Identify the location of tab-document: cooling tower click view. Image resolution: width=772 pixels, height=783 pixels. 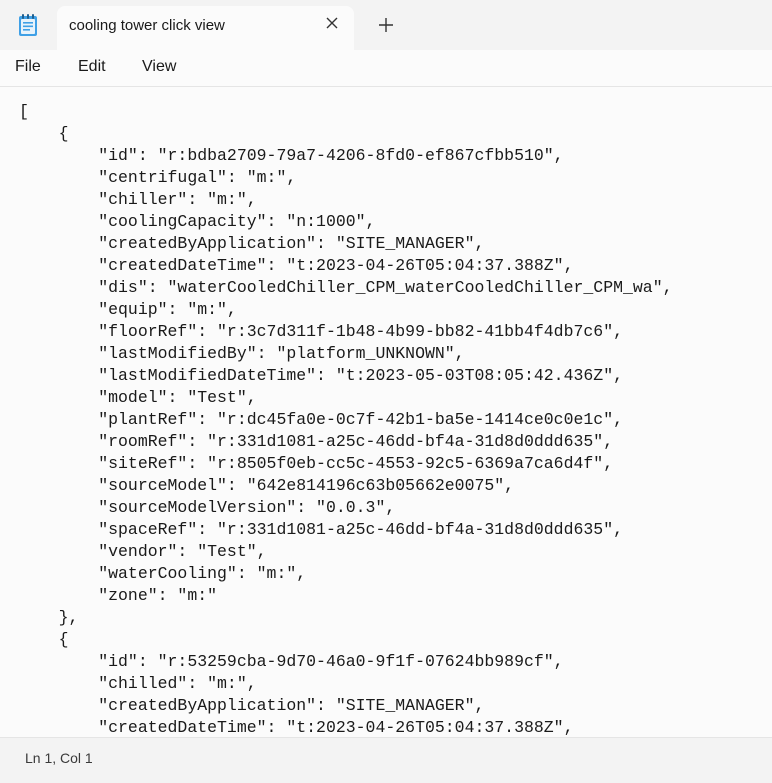
(205, 28).